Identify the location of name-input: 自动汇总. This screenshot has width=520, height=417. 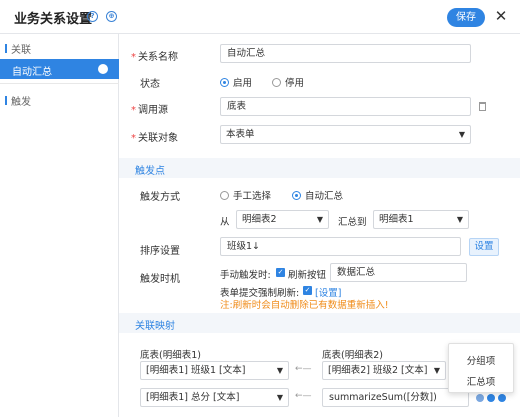
(345, 53).